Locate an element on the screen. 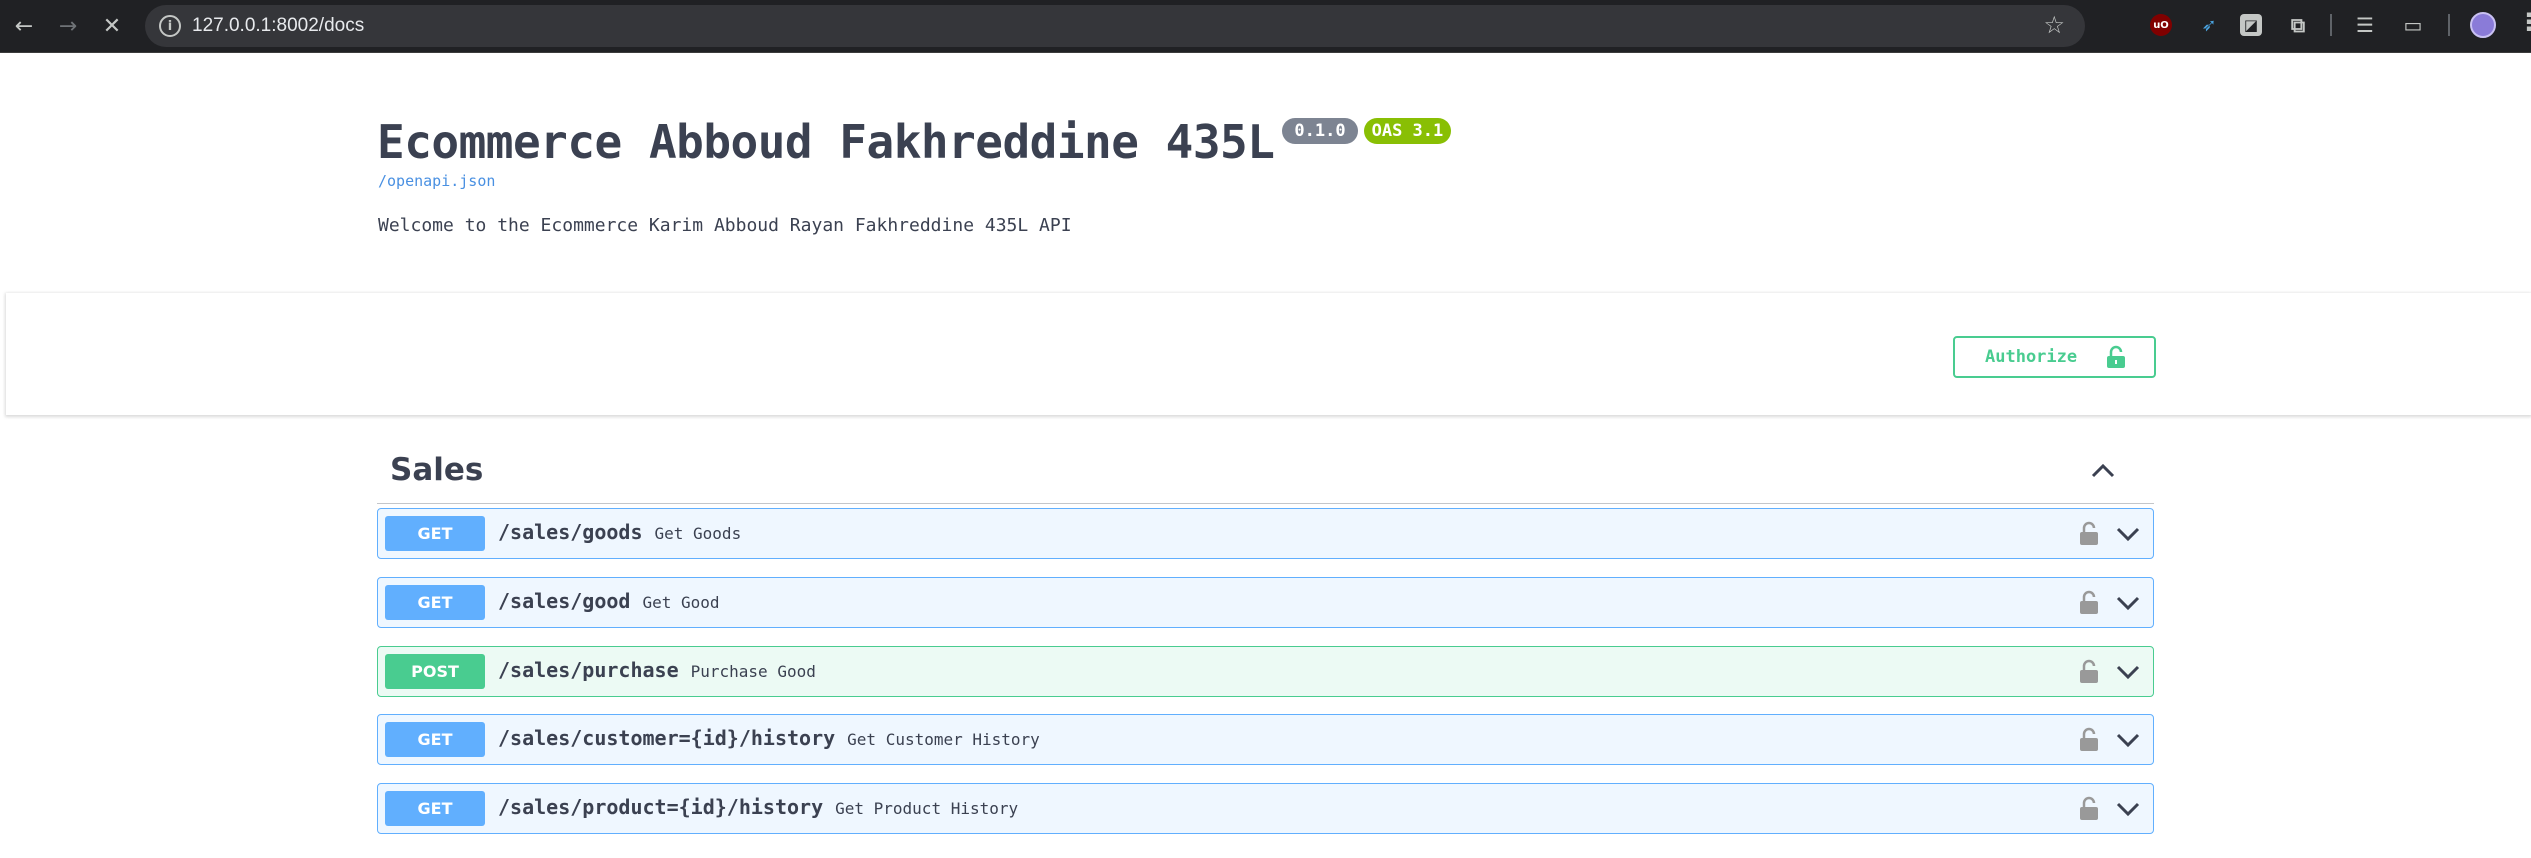  oas-badge: OAS 3.1 is located at coordinates (1407, 131).